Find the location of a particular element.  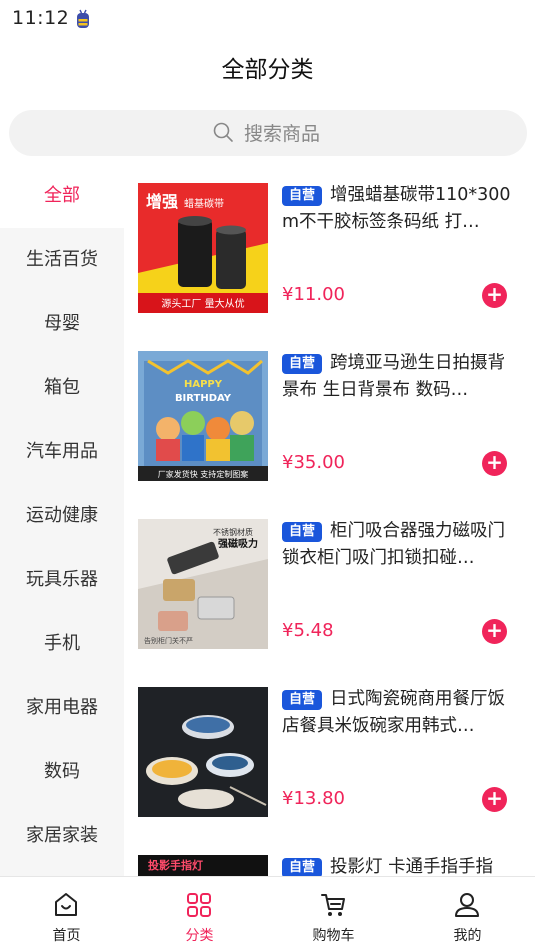

image-headline: HAPPY is located at coordinates (203, 384).